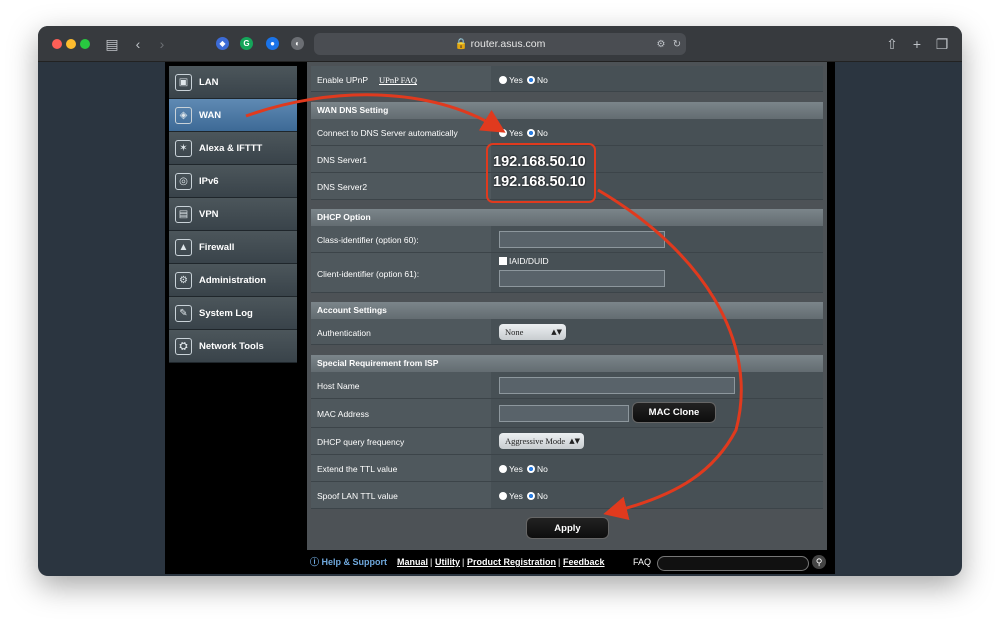 Image resolution: width=1000 pixels, height=626 pixels. Describe the element at coordinates (138, 44) in the screenshot. I see `back-icon: ‹` at that location.